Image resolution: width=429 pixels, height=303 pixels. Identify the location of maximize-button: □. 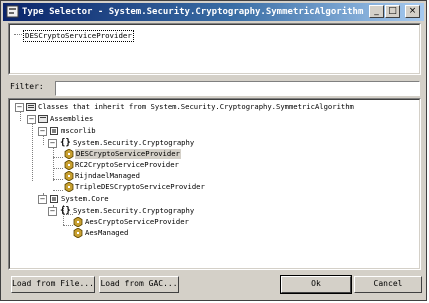
(392, 11).